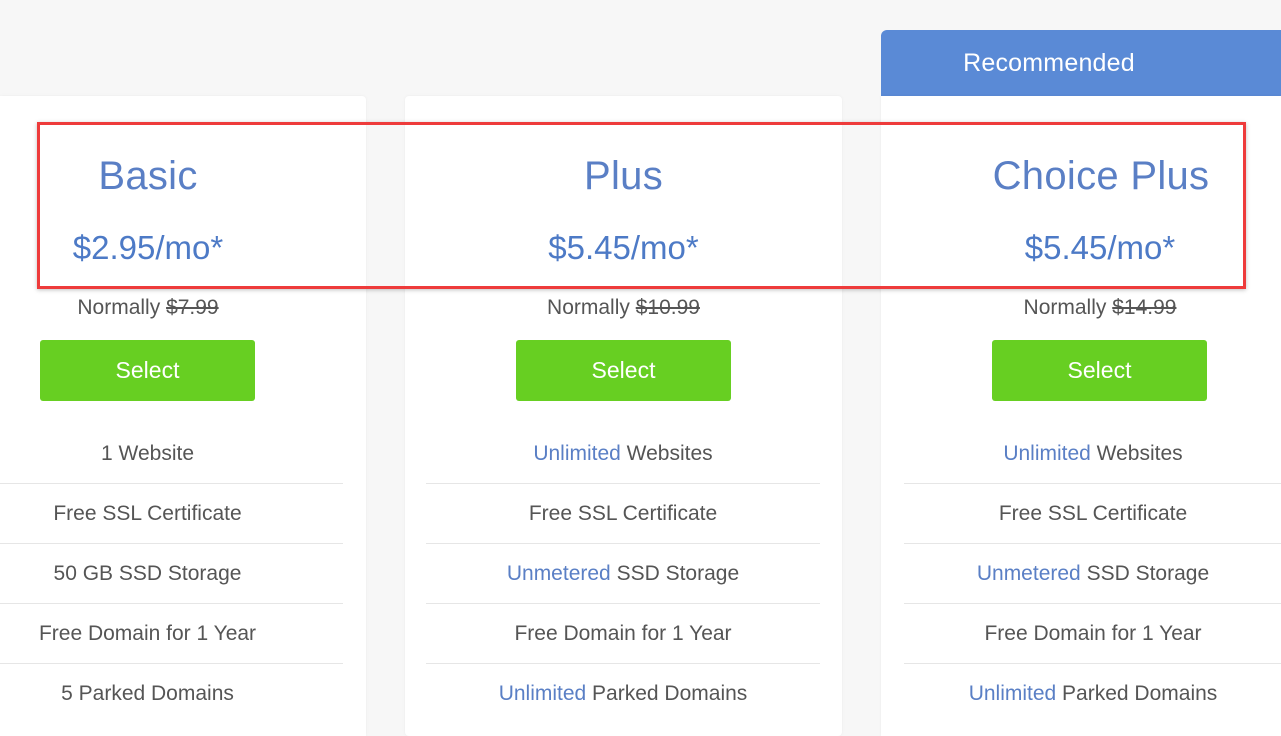 Image resolution: width=1281 pixels, height=736 pixels. I want to click on plan-name: Basic, so click(148, 176).